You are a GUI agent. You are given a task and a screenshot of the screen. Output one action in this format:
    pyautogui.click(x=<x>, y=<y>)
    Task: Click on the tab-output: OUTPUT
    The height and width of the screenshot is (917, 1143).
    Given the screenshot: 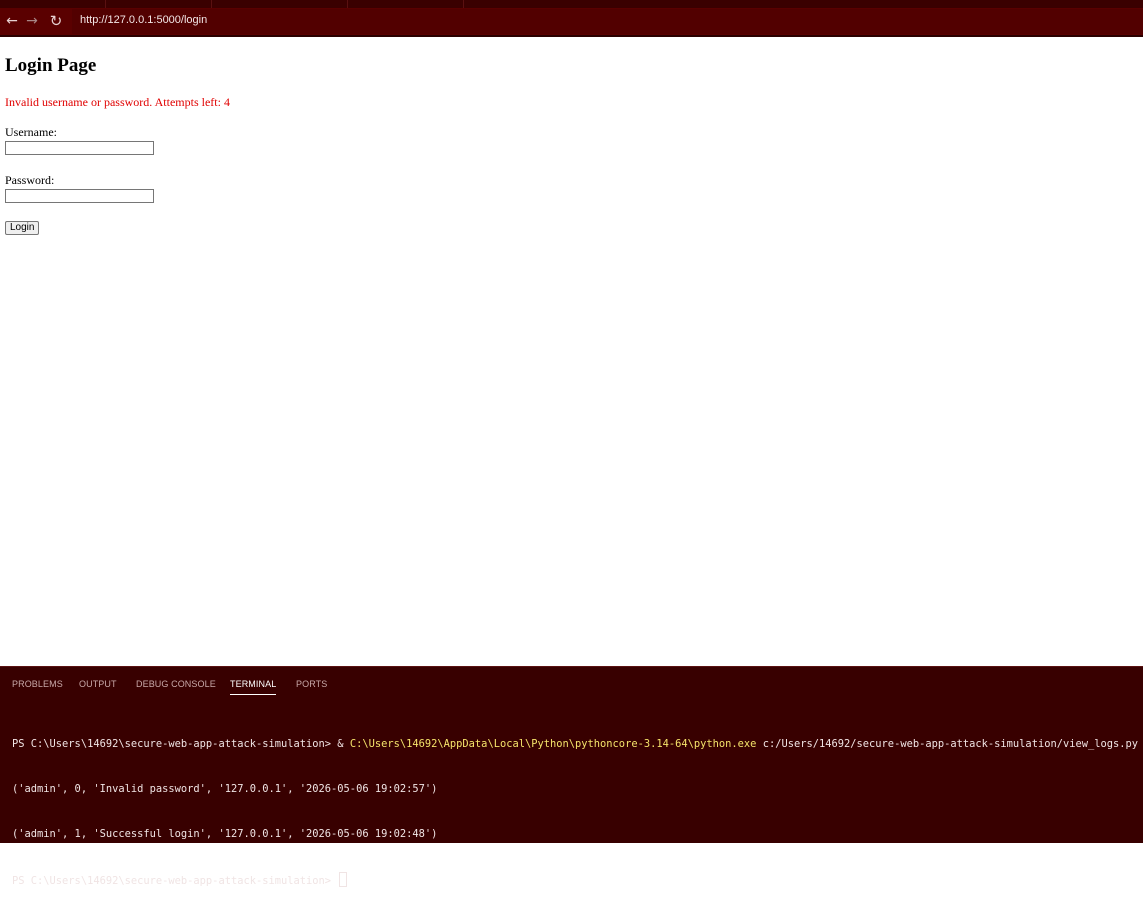 What is the action you would take?
    pyautogui.click(x=98, y=684)
    